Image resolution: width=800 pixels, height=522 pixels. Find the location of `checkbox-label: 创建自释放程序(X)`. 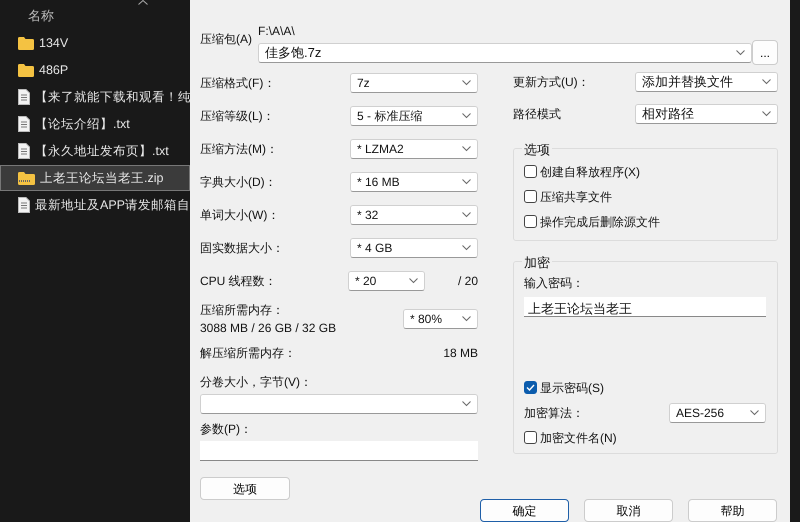

checkbox-label: 创建自释放程序(X) is located at coordinates (590, 172).